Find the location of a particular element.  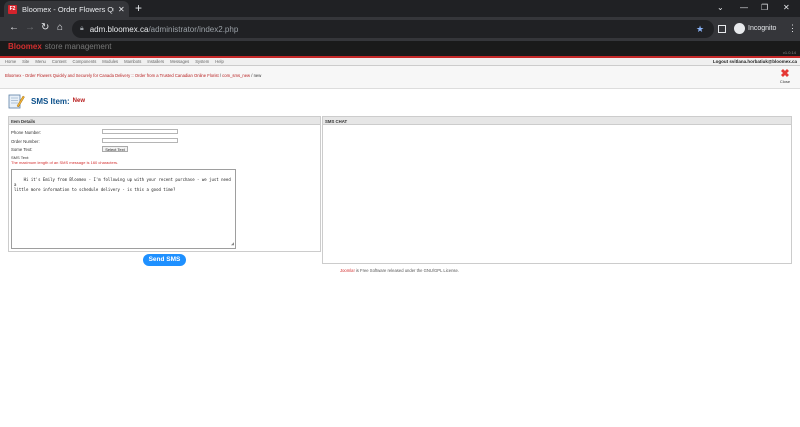

menu-item-help: Help is located at coordinates (219, 61).